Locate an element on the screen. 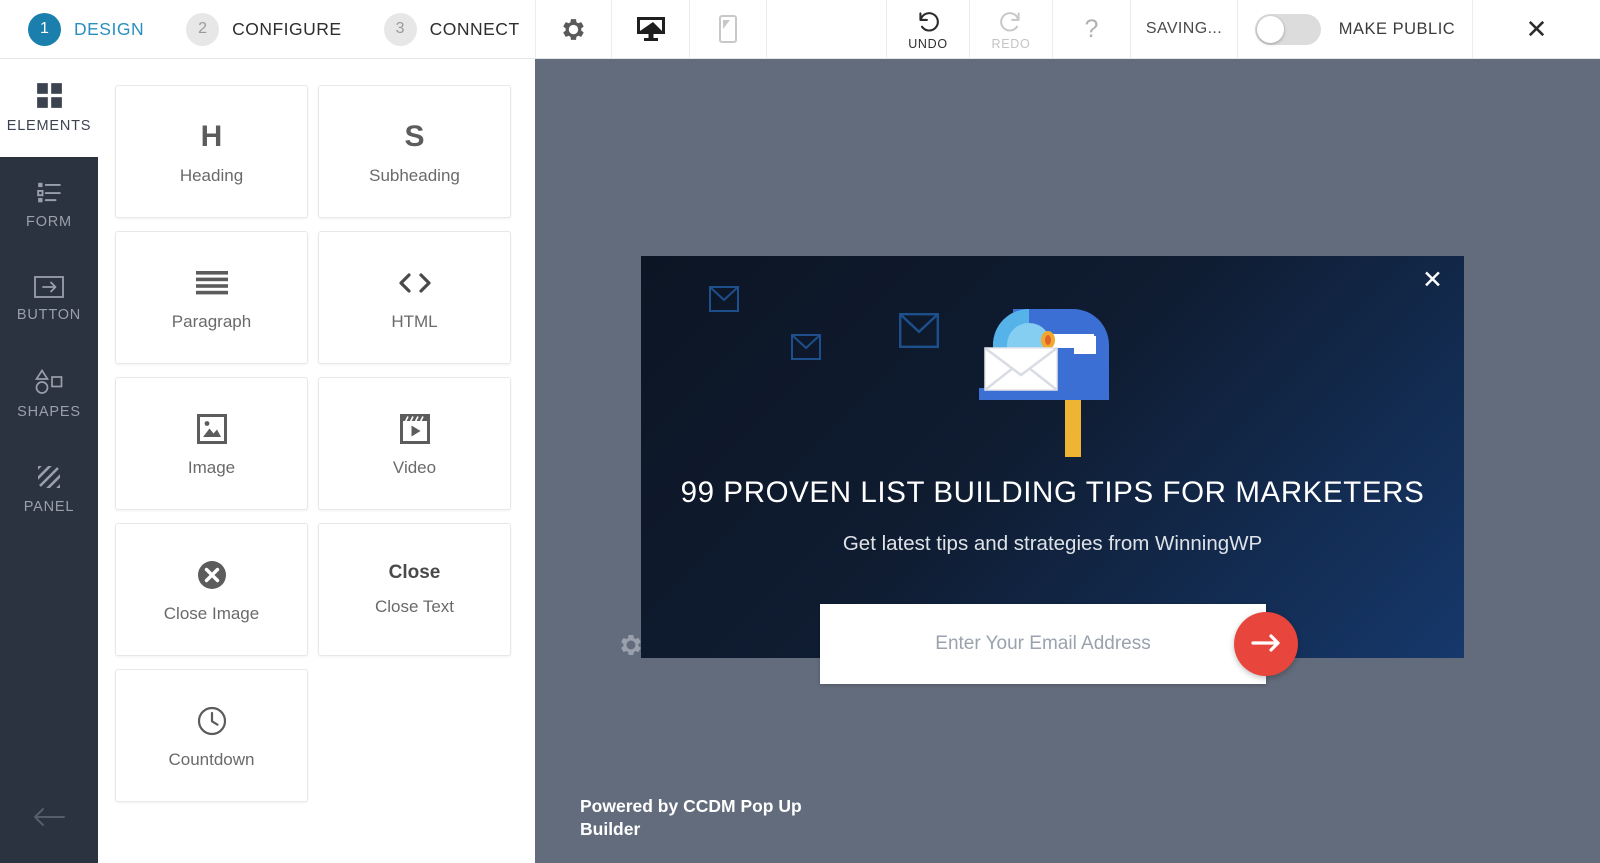 The width and height of the screenshot is (1600, 863). step-connect: 3 CONNECT is located at coordinates (451, 29).